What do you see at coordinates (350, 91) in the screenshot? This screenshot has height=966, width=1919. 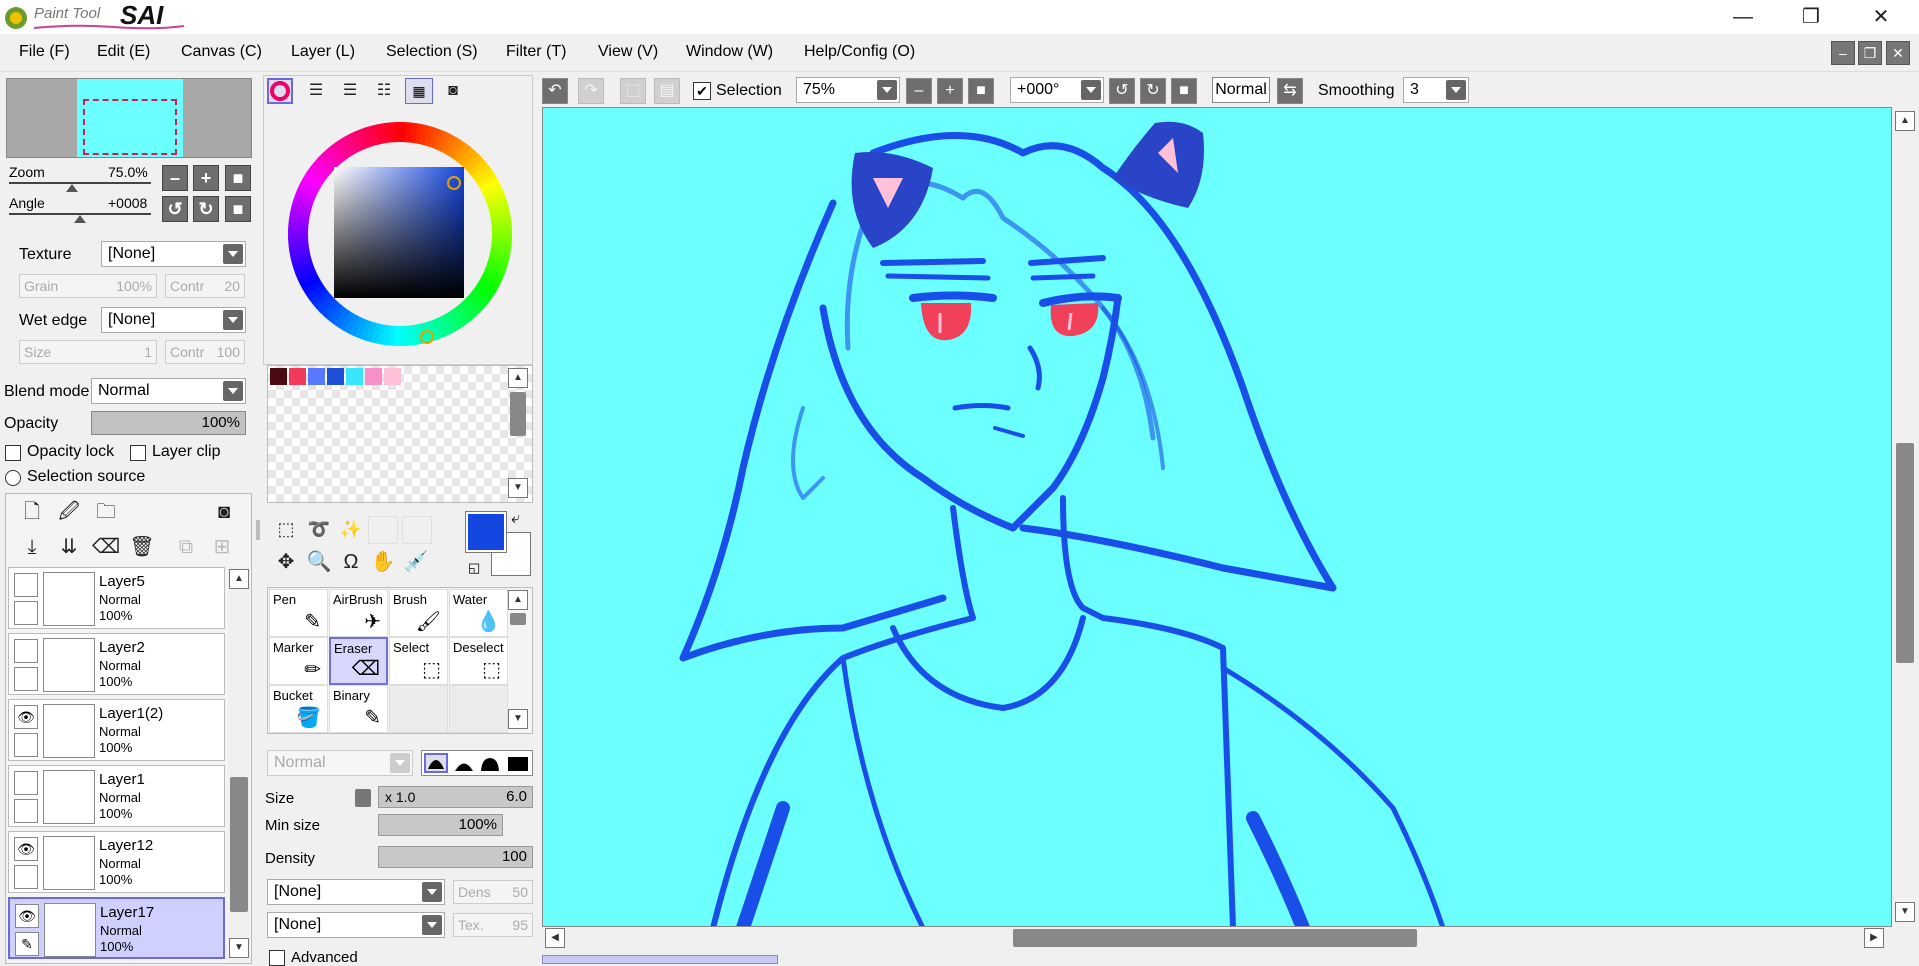 I see `hsv-slider-tab-icon: ☰` at bounding box center [350, 91].